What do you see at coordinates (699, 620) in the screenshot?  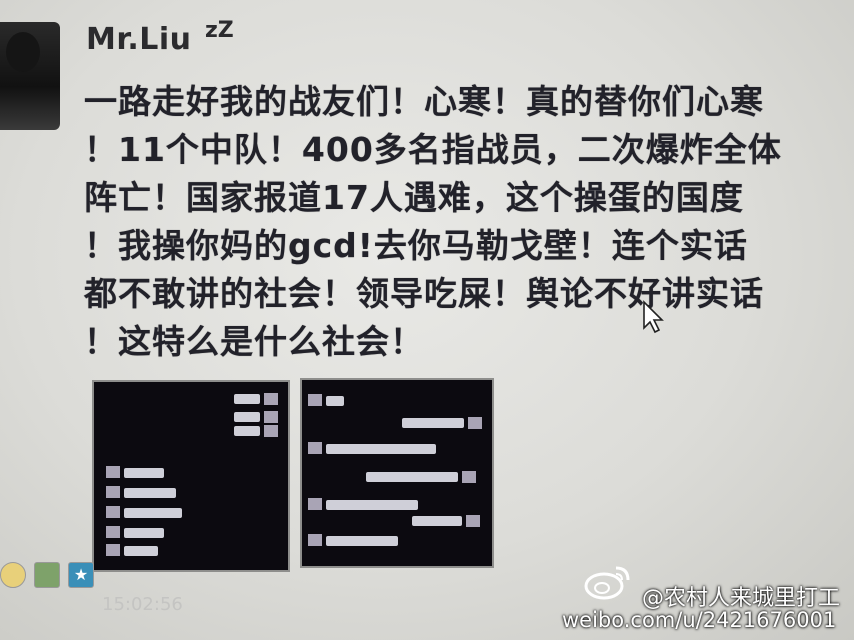 I see `watermark-url: weibo.com/u/2421676001` at bounding box center [699, 620].